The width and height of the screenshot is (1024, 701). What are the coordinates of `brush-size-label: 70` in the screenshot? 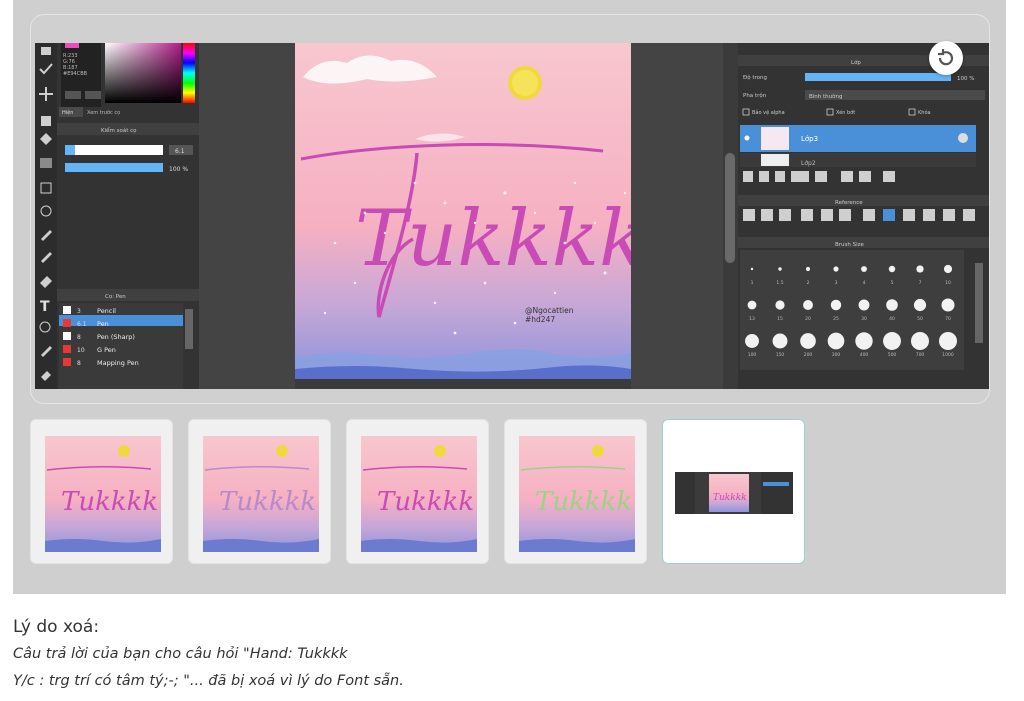 It's located at (948, 319).